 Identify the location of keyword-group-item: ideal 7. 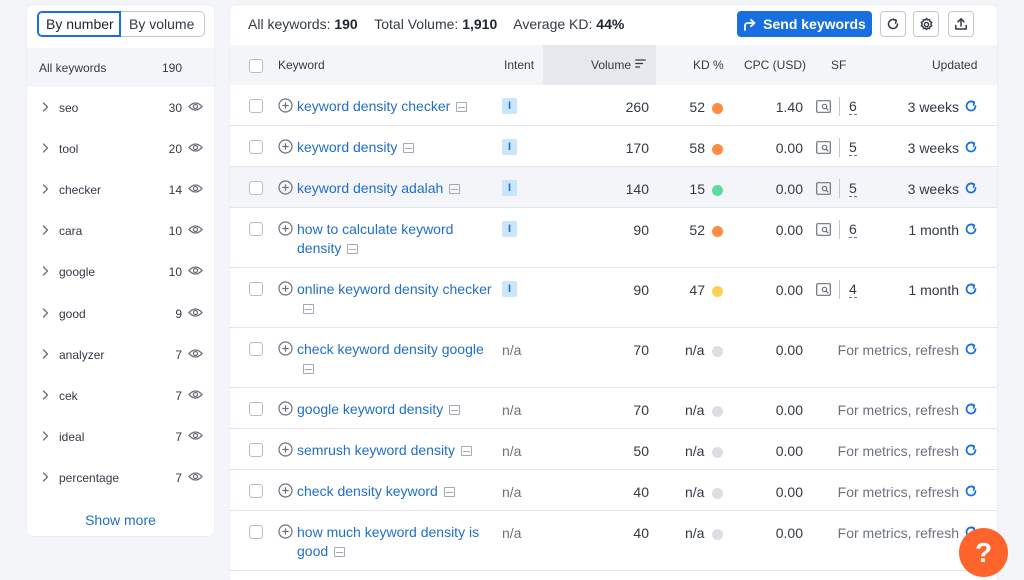
(120, 436).